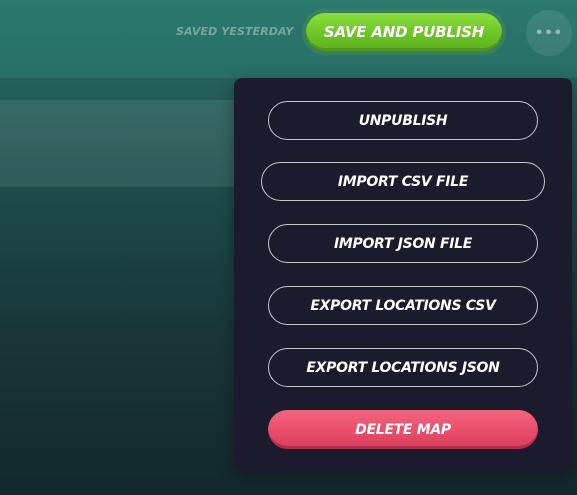  What do you see at coordinates (403, 429) in the screenshot?
I see `delete-map-button: DELETE MAP` at bounding box center [403, 429].